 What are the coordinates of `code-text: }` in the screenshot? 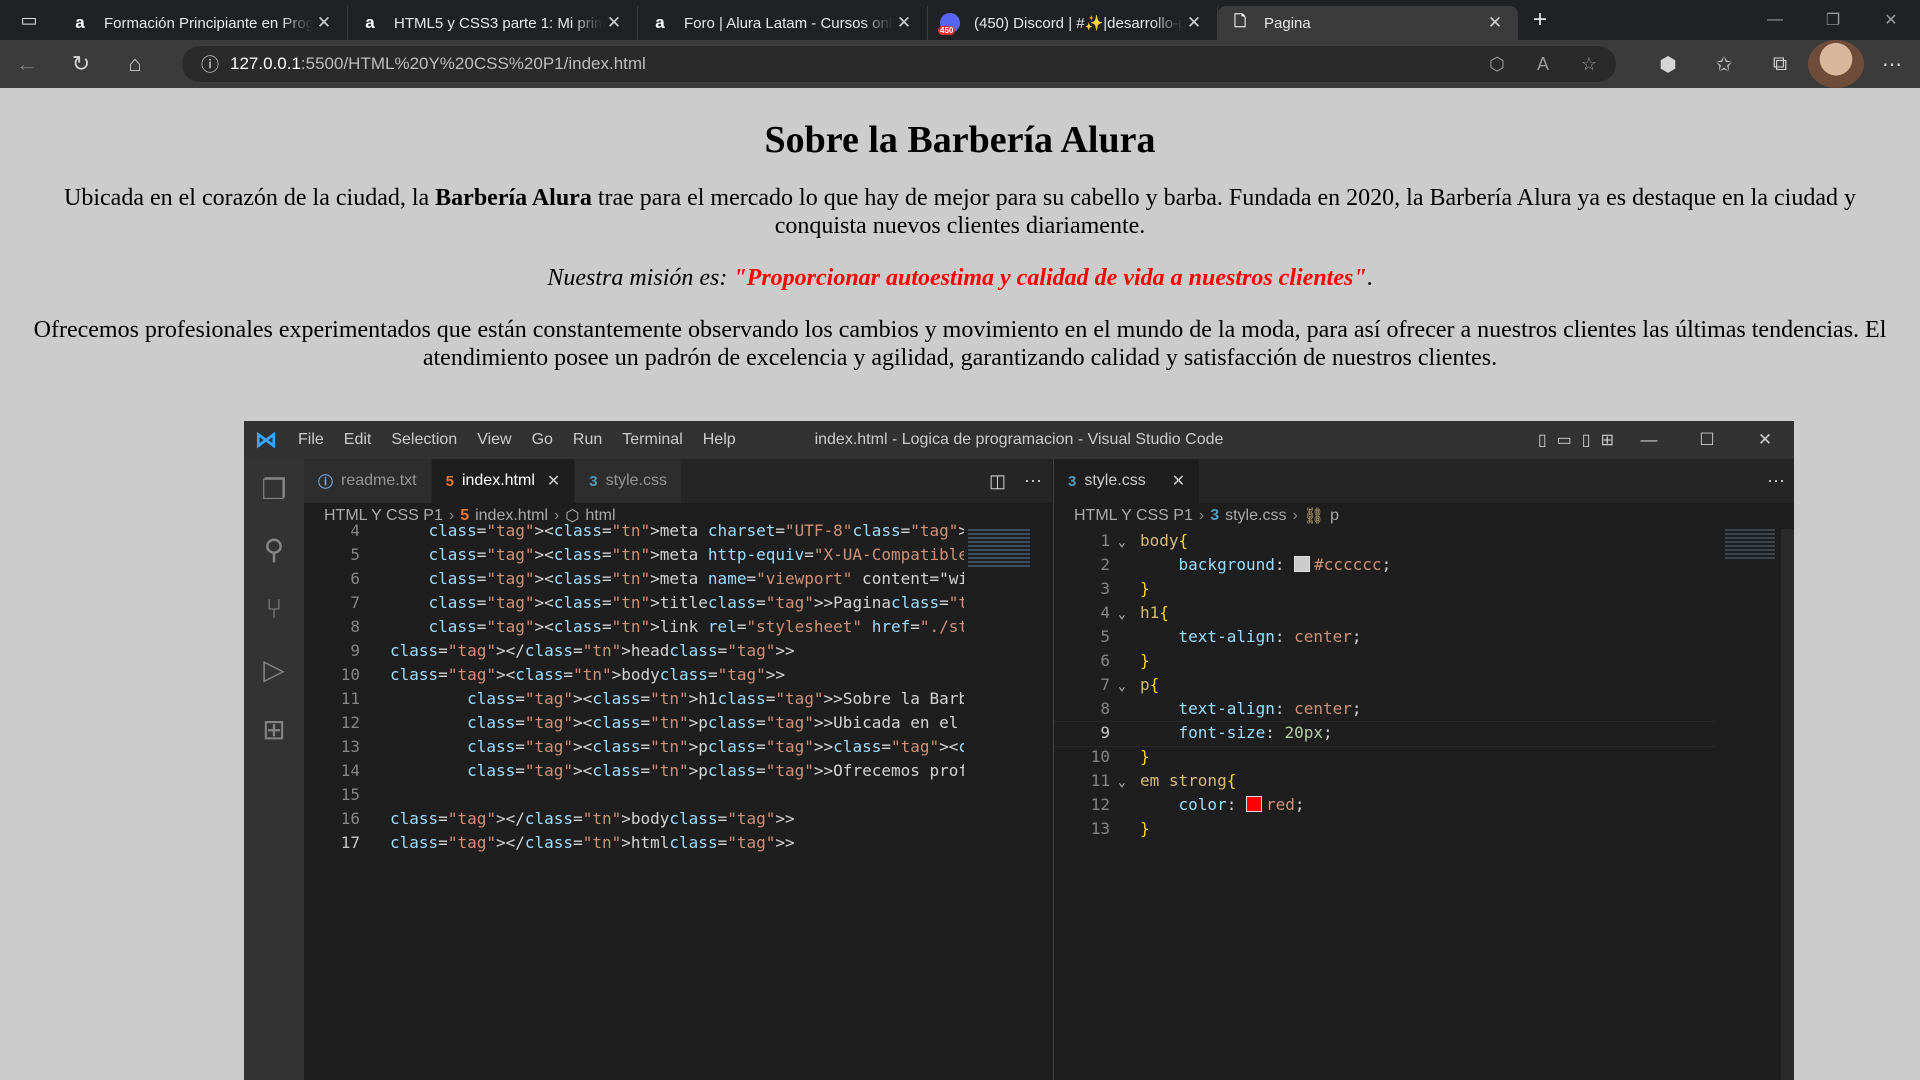 It's located at (1145, 828).